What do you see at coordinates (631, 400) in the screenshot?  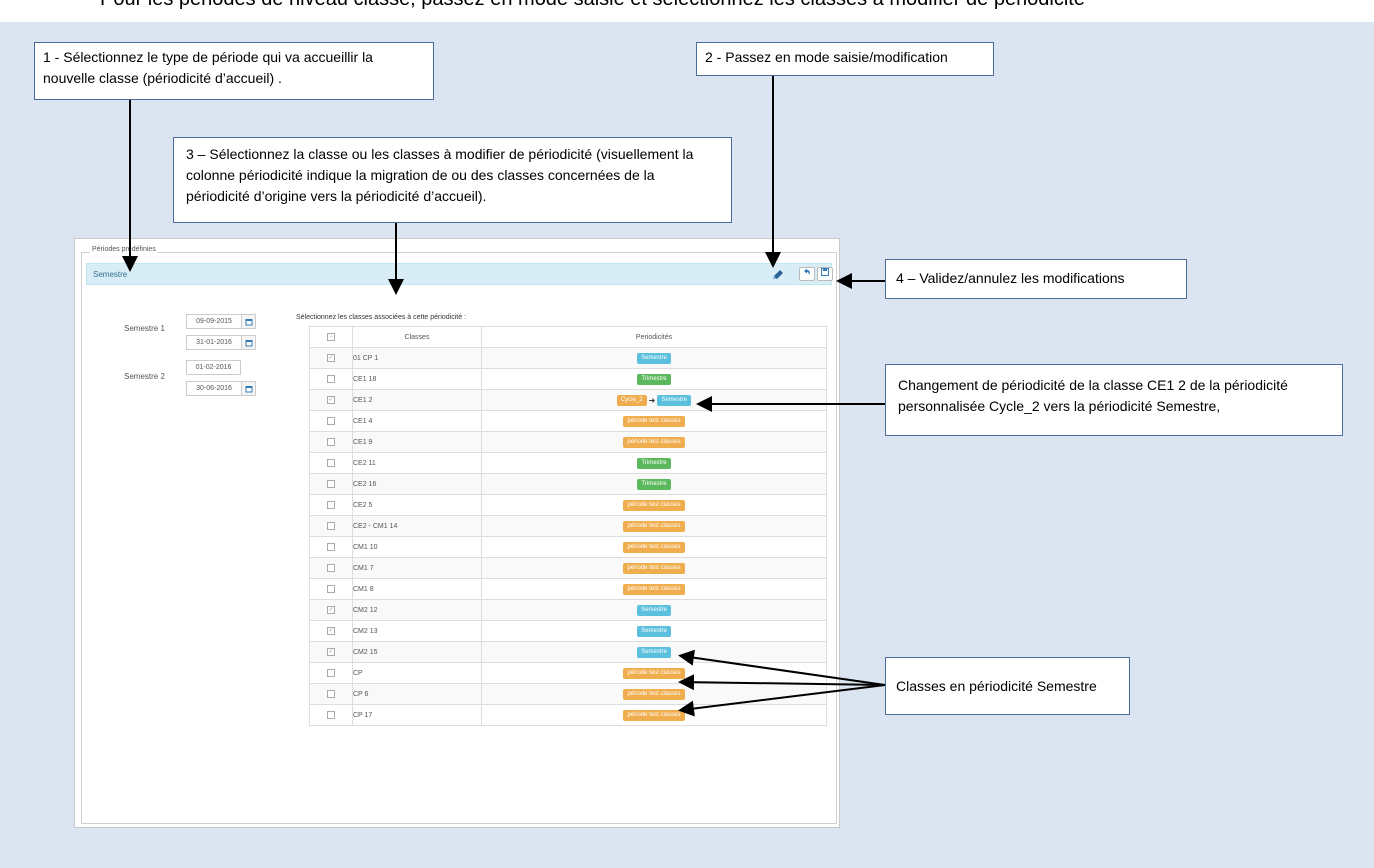 I see `periodicite-badge: Cycle_2` at bounding box center [631, 400].